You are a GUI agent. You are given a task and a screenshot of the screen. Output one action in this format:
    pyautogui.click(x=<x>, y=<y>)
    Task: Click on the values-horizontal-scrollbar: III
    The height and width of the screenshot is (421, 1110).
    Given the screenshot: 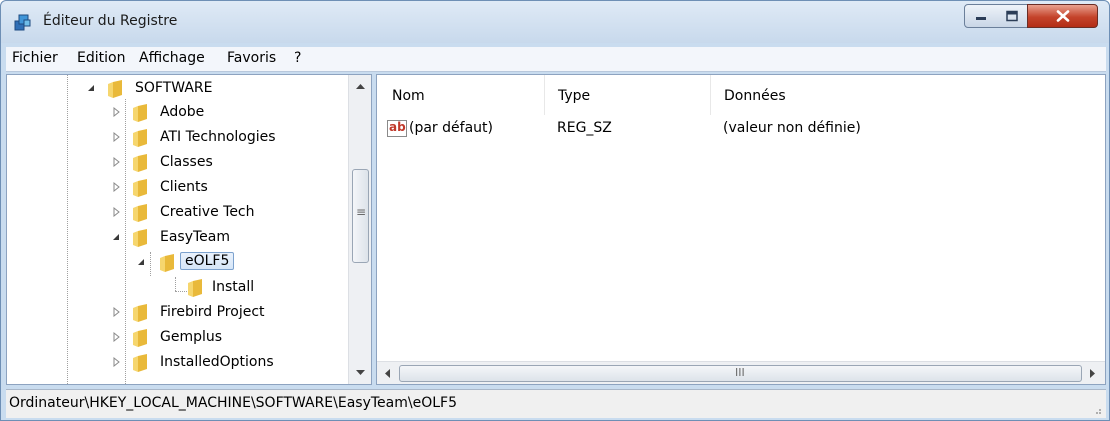 What is the action you would take?
    pyautogui.click(x=741, y=372)
    